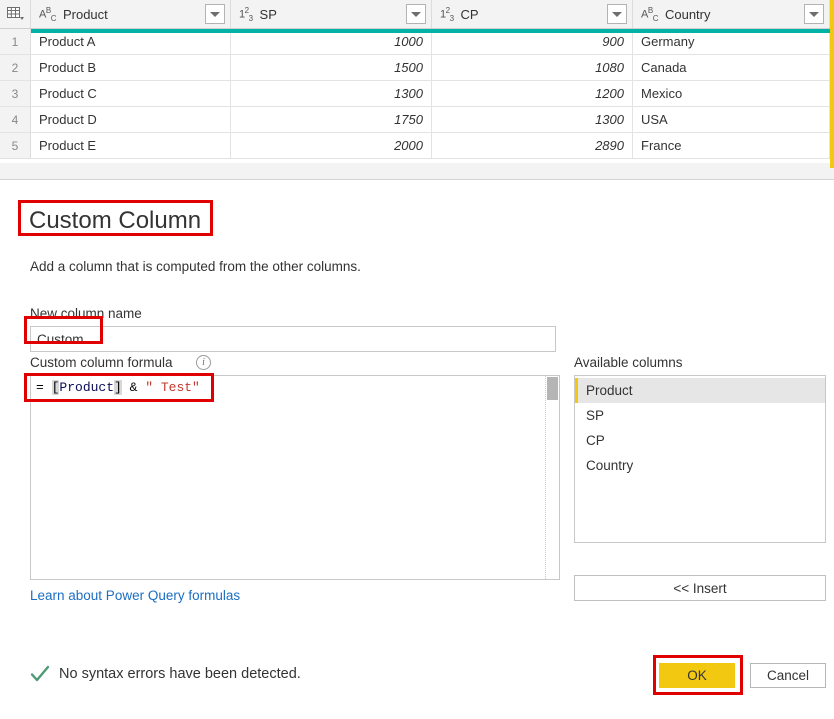 This screenshot has height=719, width=834. What do you see at coordinates (85, 14) in the screenshot?
I see `column-header-label: Product` at bounding box center [85, 14].